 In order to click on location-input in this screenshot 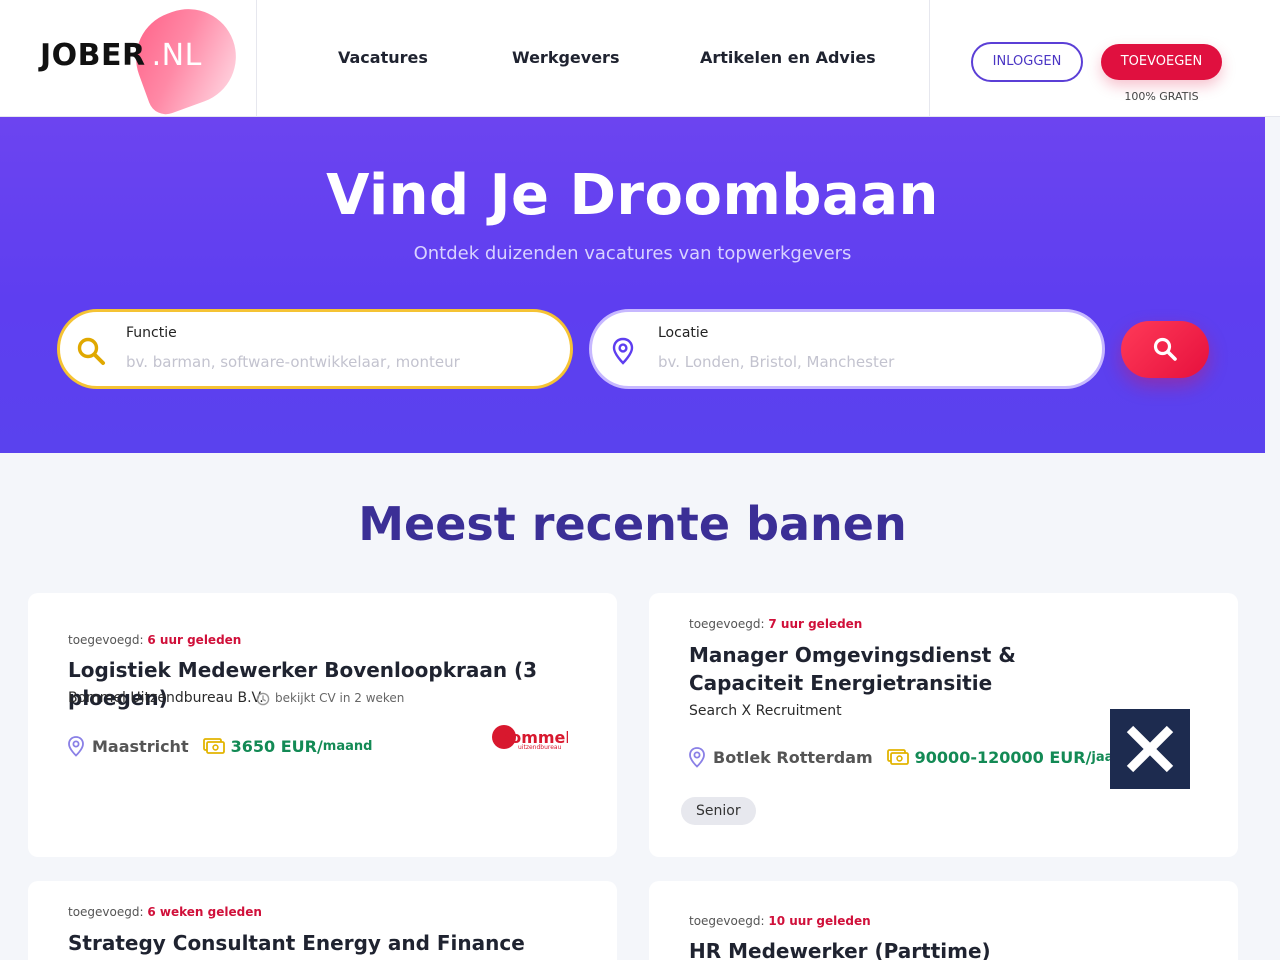, I will do `click(868, 362)`.